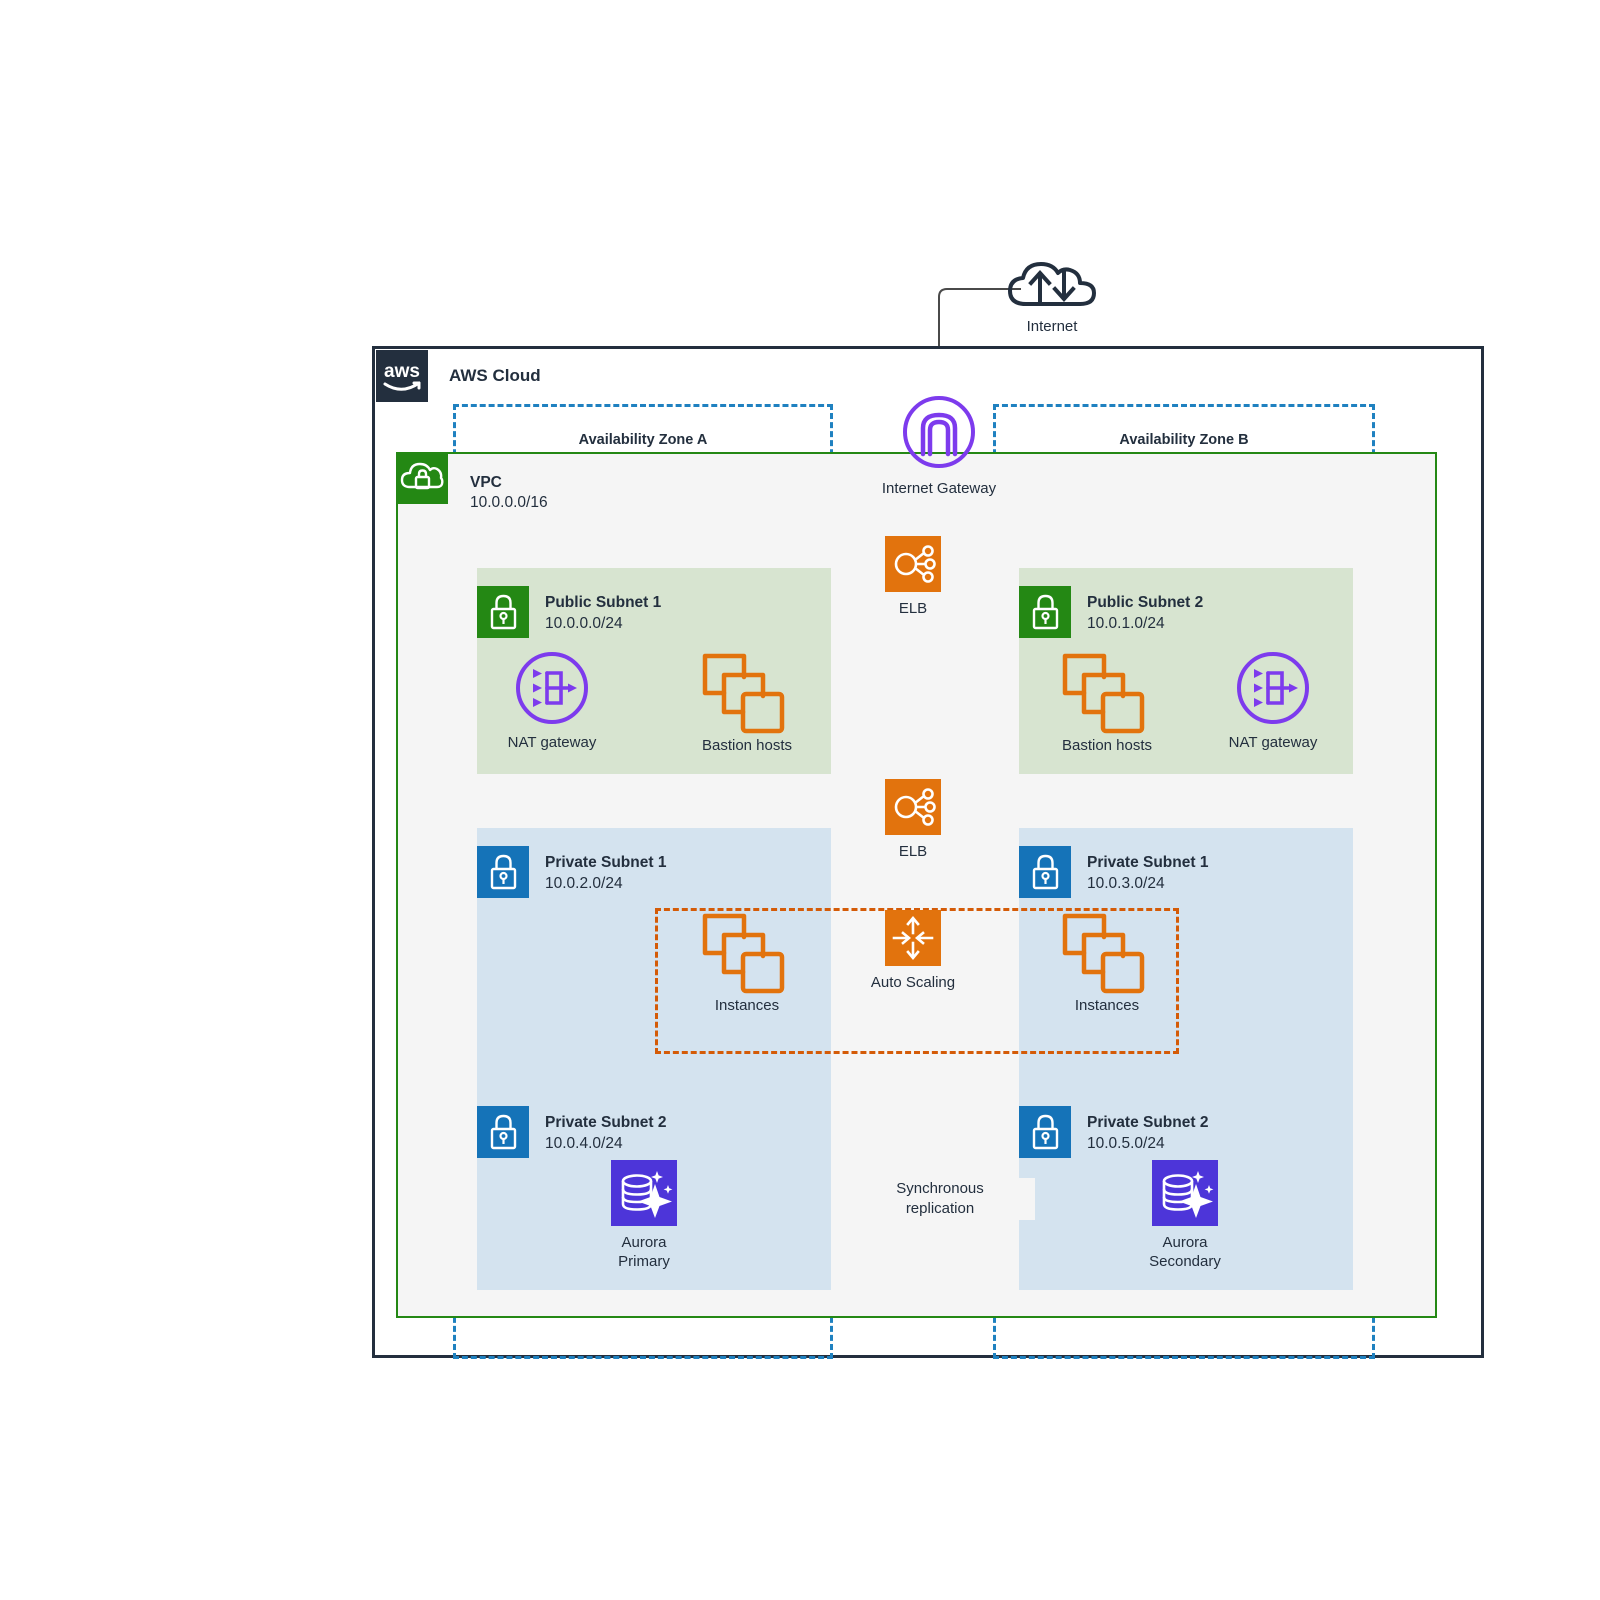  I want to click on subnet-name: Public Subnet 1, so click(603, 602).